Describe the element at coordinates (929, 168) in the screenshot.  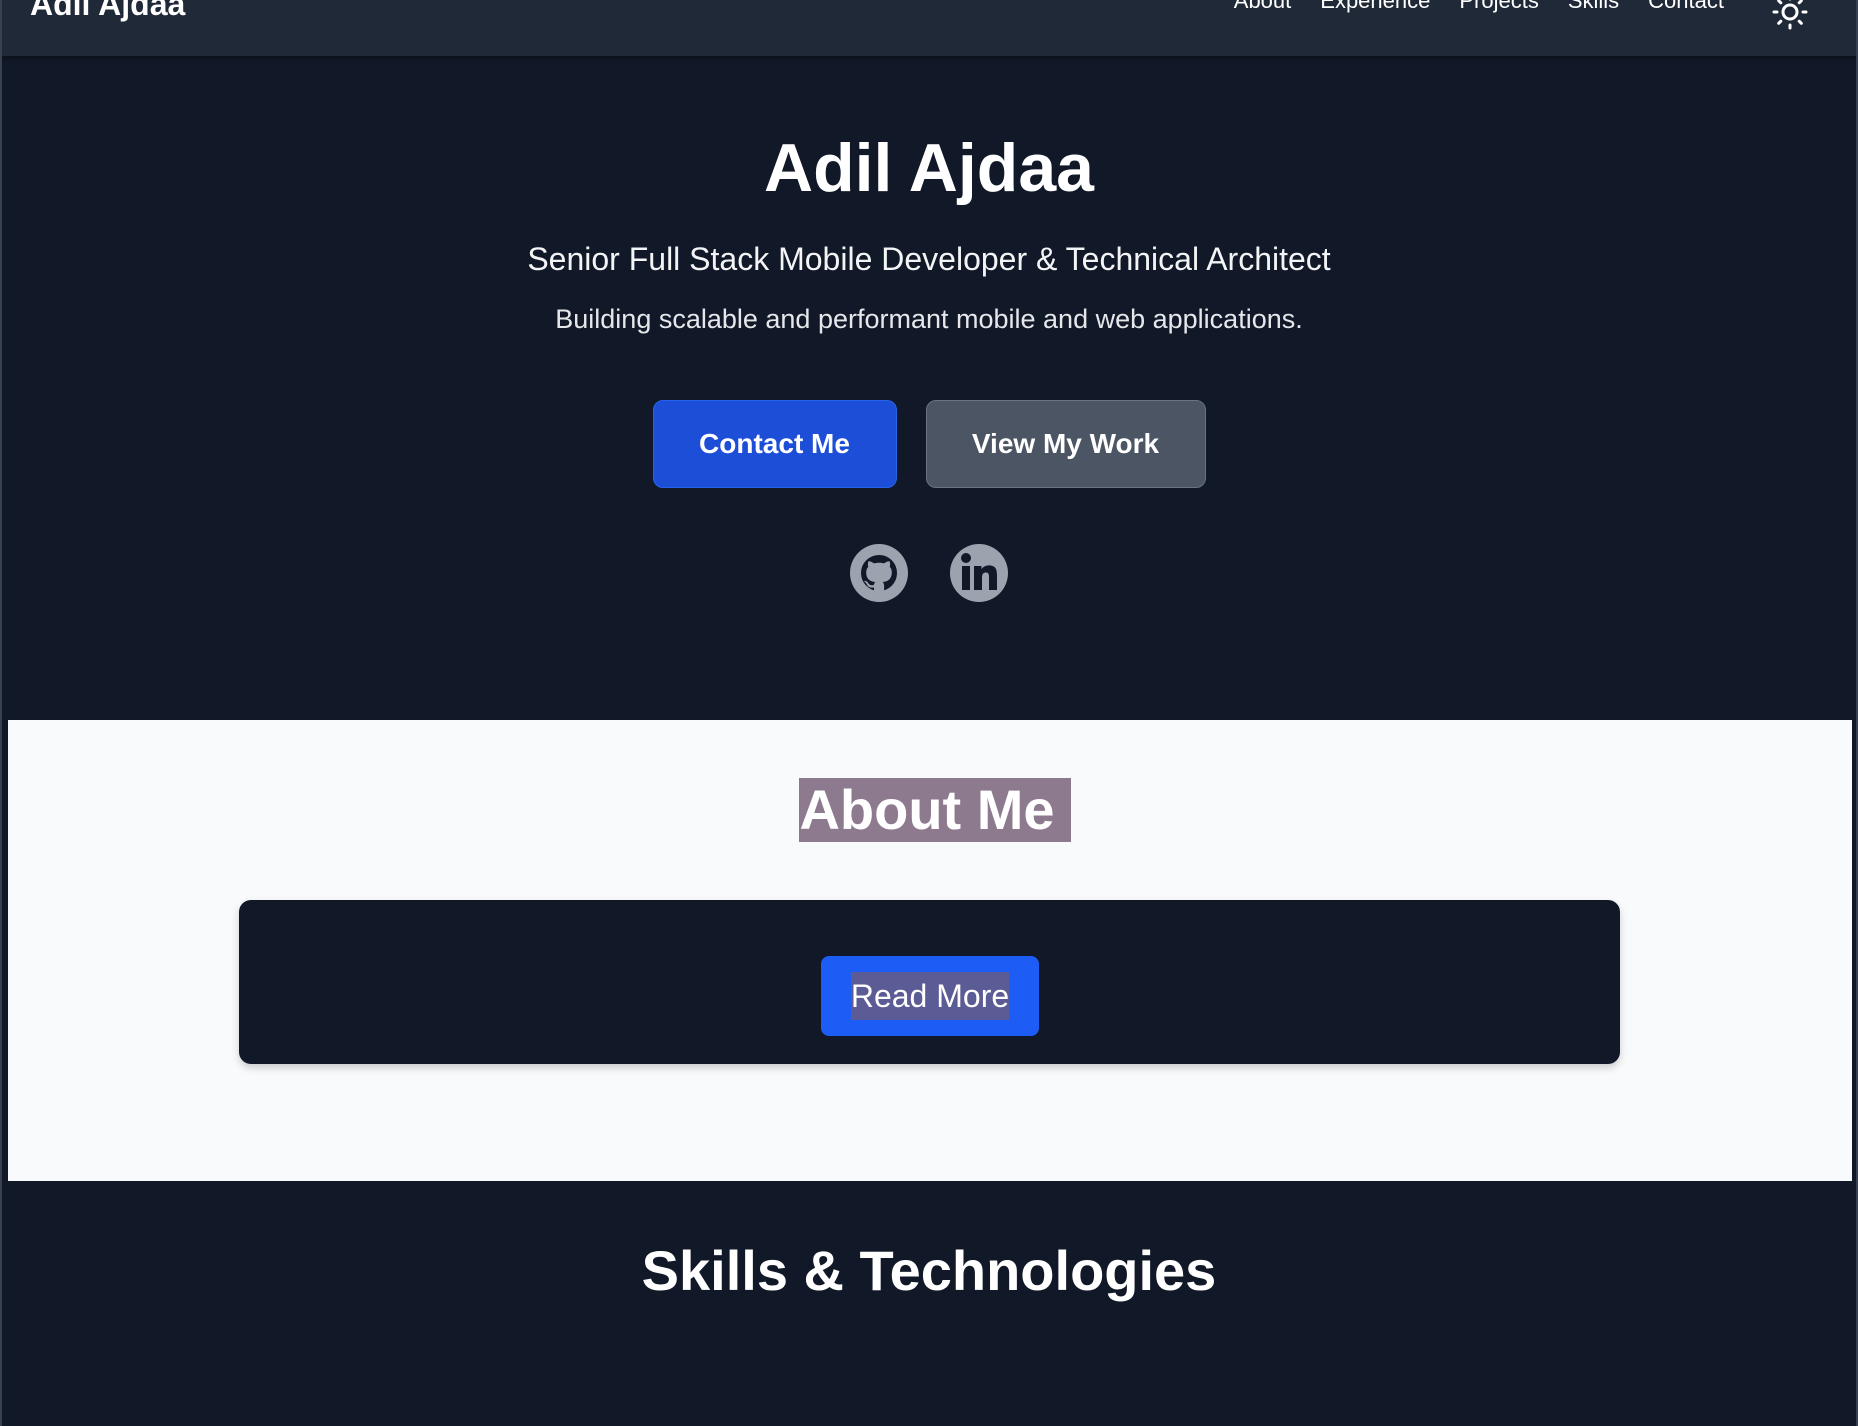
I see `hero-title: Adil Ajdaa` at that location.